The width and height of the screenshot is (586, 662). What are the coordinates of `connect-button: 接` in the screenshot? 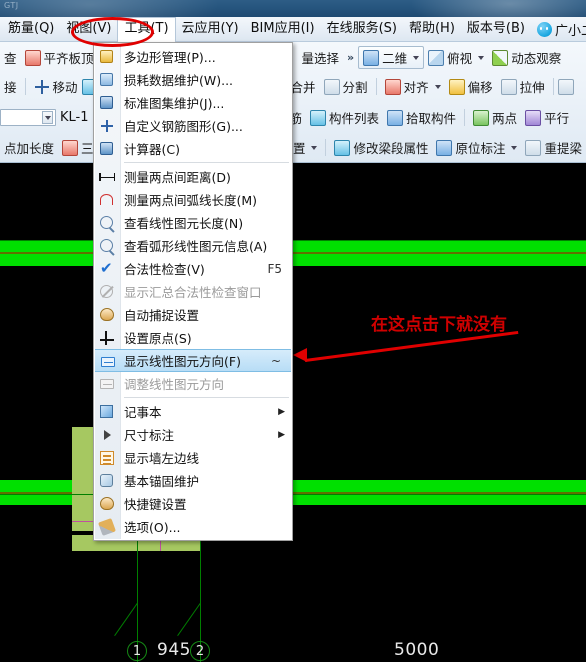 It's located at (10, 86).